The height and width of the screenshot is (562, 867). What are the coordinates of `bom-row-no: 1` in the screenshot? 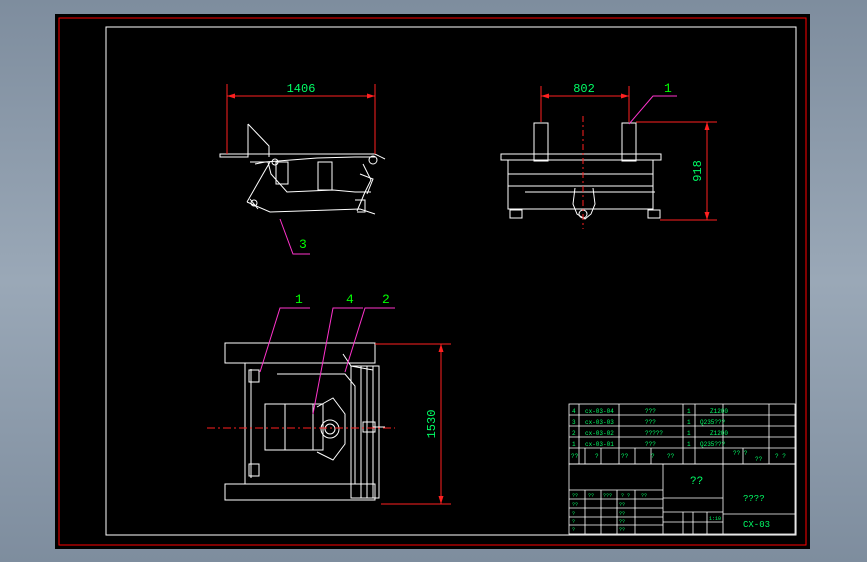 It's located at (574, 444).